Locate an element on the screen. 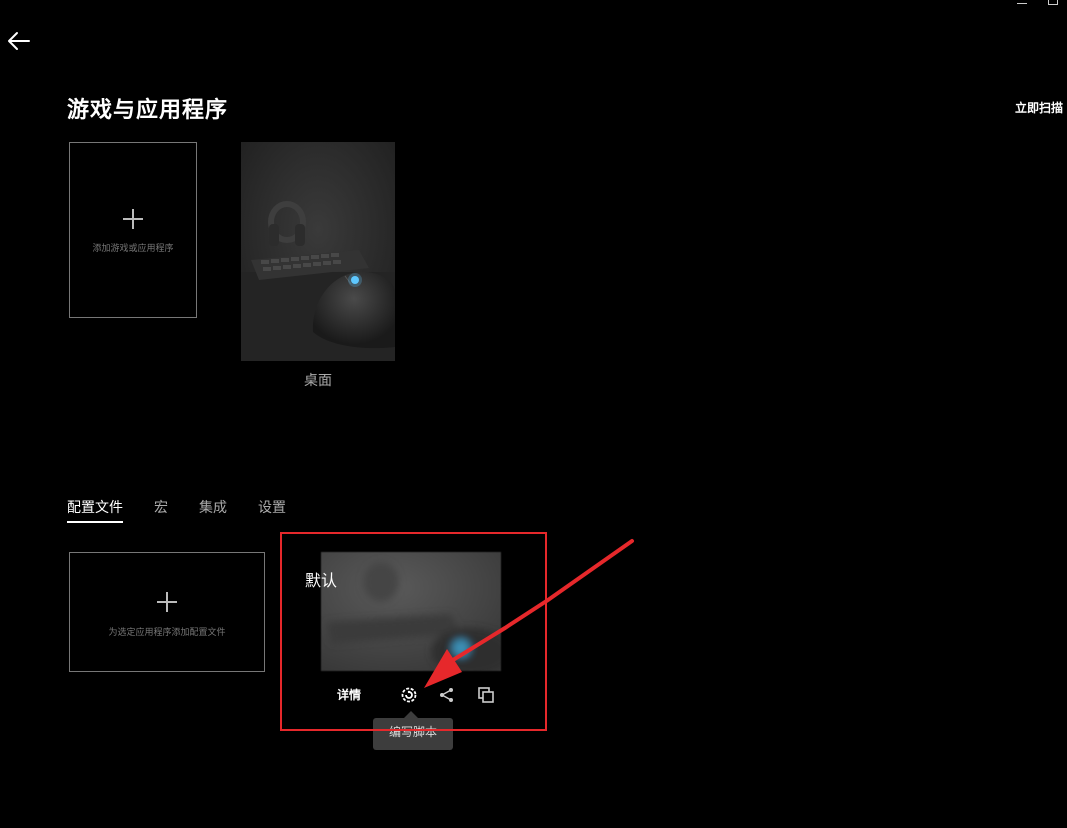 This screenshot has width=1067, height=828. tab-macros: 宏 is located at coordinates (161, 510).